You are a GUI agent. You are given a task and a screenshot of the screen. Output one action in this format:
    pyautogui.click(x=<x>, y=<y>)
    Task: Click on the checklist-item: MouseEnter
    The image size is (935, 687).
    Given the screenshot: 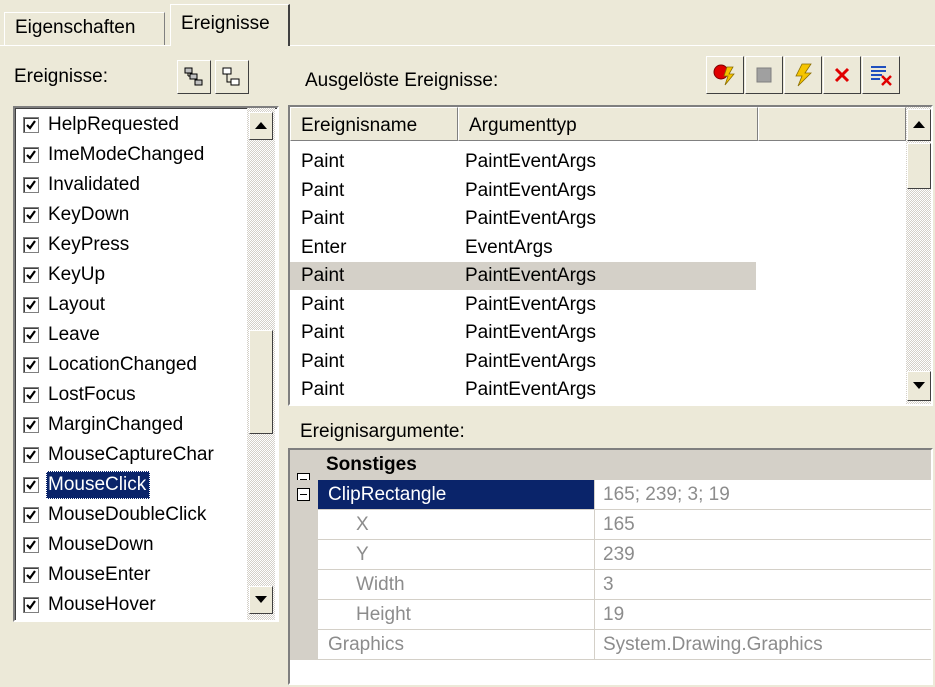 What is the action you would take?
    pyautogui.click(x=131, y=575)
    